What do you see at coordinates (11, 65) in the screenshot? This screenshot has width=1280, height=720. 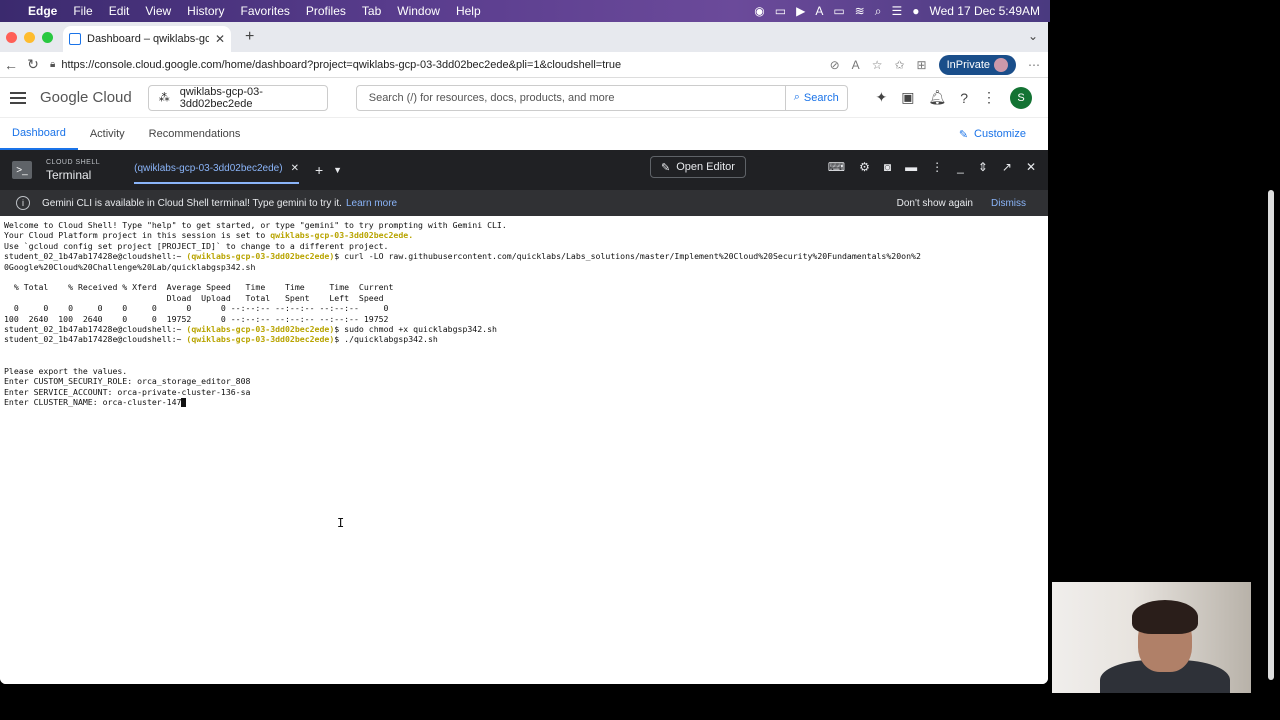 I see `back-icon: ←` at bounding box center [11, 65].